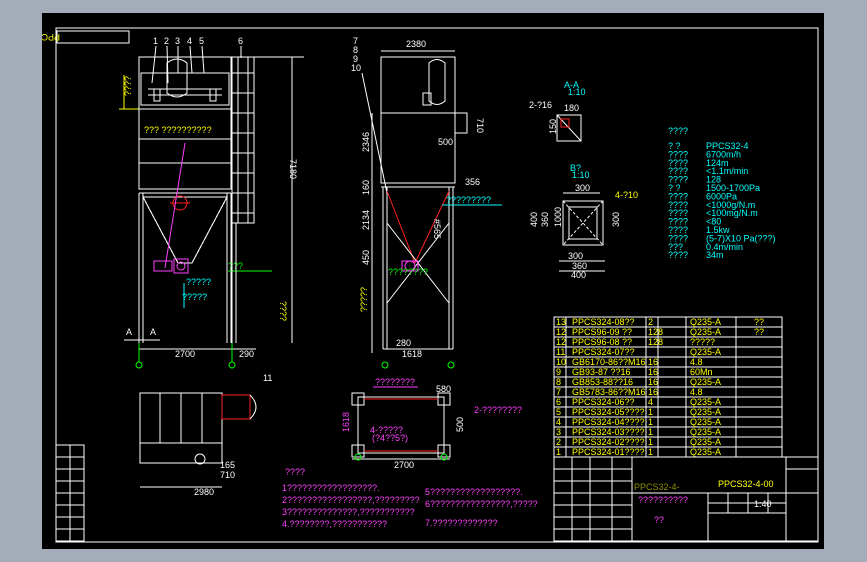 This screenshot has height=562, width=867. Describe the element at coordinates (608, 452) in the screenshot. I see `bom-cell-code: PPCS324-01????` at that location.